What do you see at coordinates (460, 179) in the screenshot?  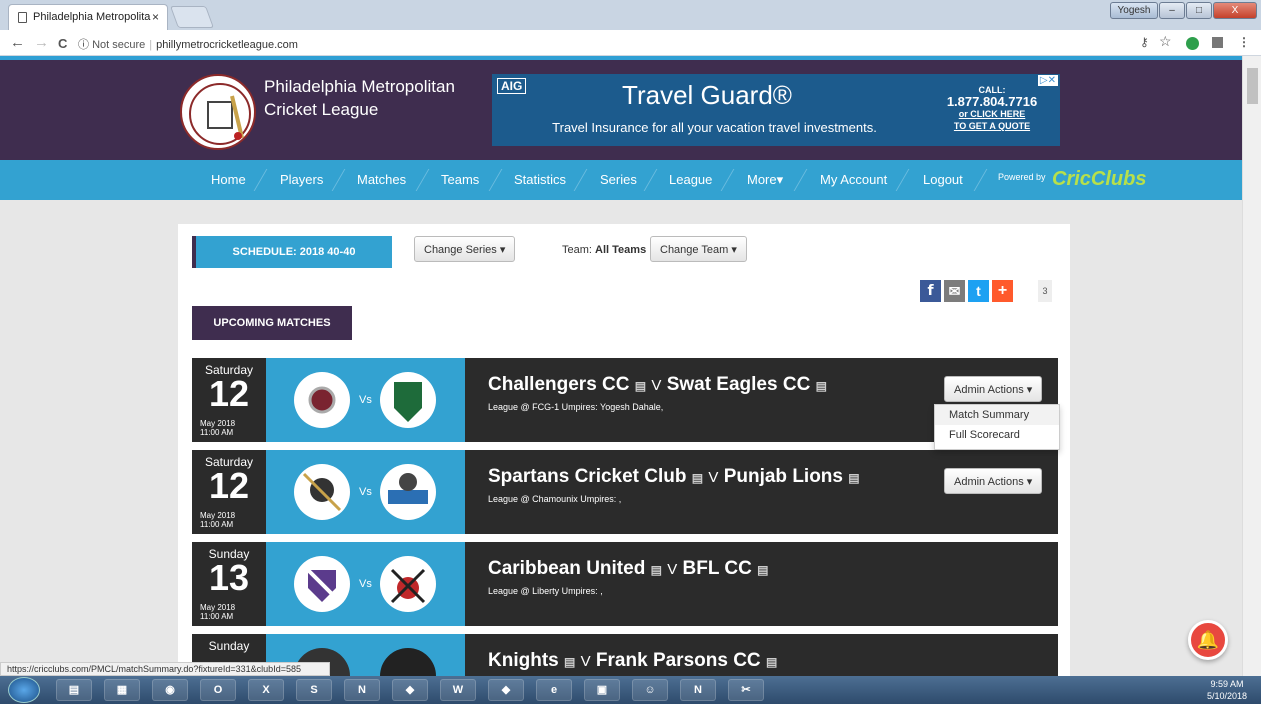 I see `menu-teams: Teams` at bounding box center [460, 179].